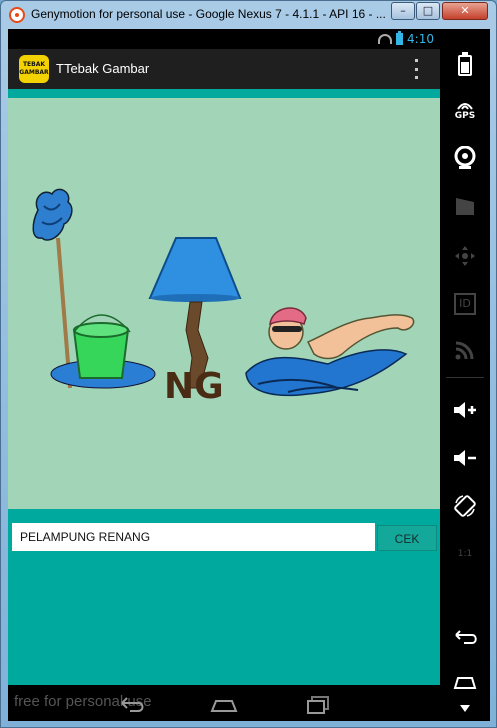  I want to click on side-separator, so click(465, 377).